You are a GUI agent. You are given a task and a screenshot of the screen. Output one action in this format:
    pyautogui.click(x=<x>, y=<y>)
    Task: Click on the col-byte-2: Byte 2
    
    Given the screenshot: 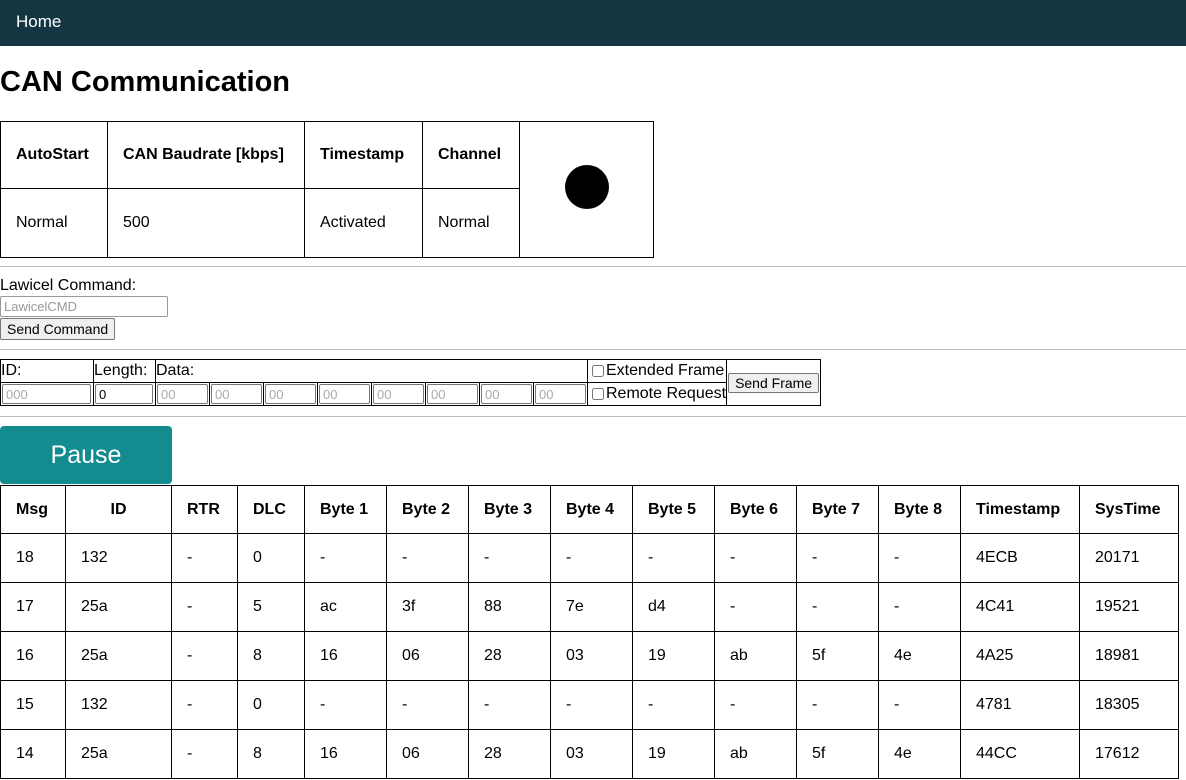 What is the action you would take?
    pyautogui.click(x=427, y=509)
    